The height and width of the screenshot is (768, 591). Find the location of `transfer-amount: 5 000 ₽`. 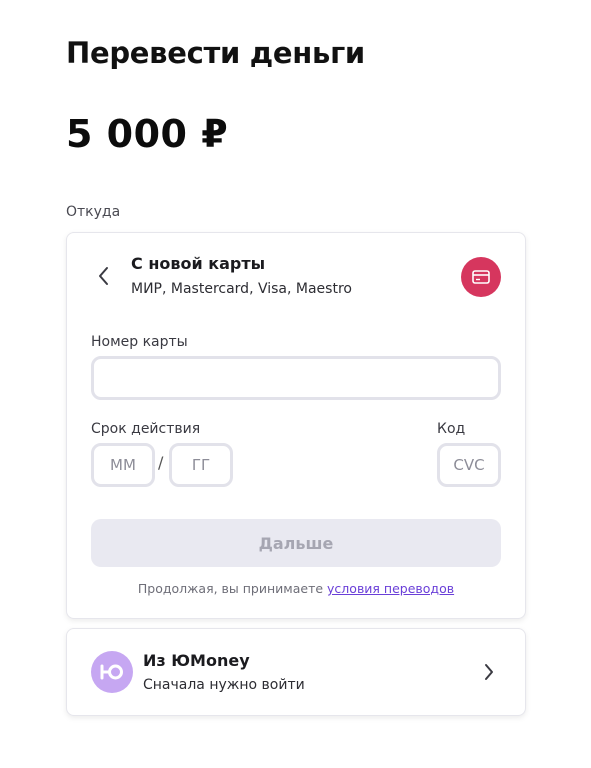

transfer-amount: 5 000 ₽ is located at coordinates (147, 134).